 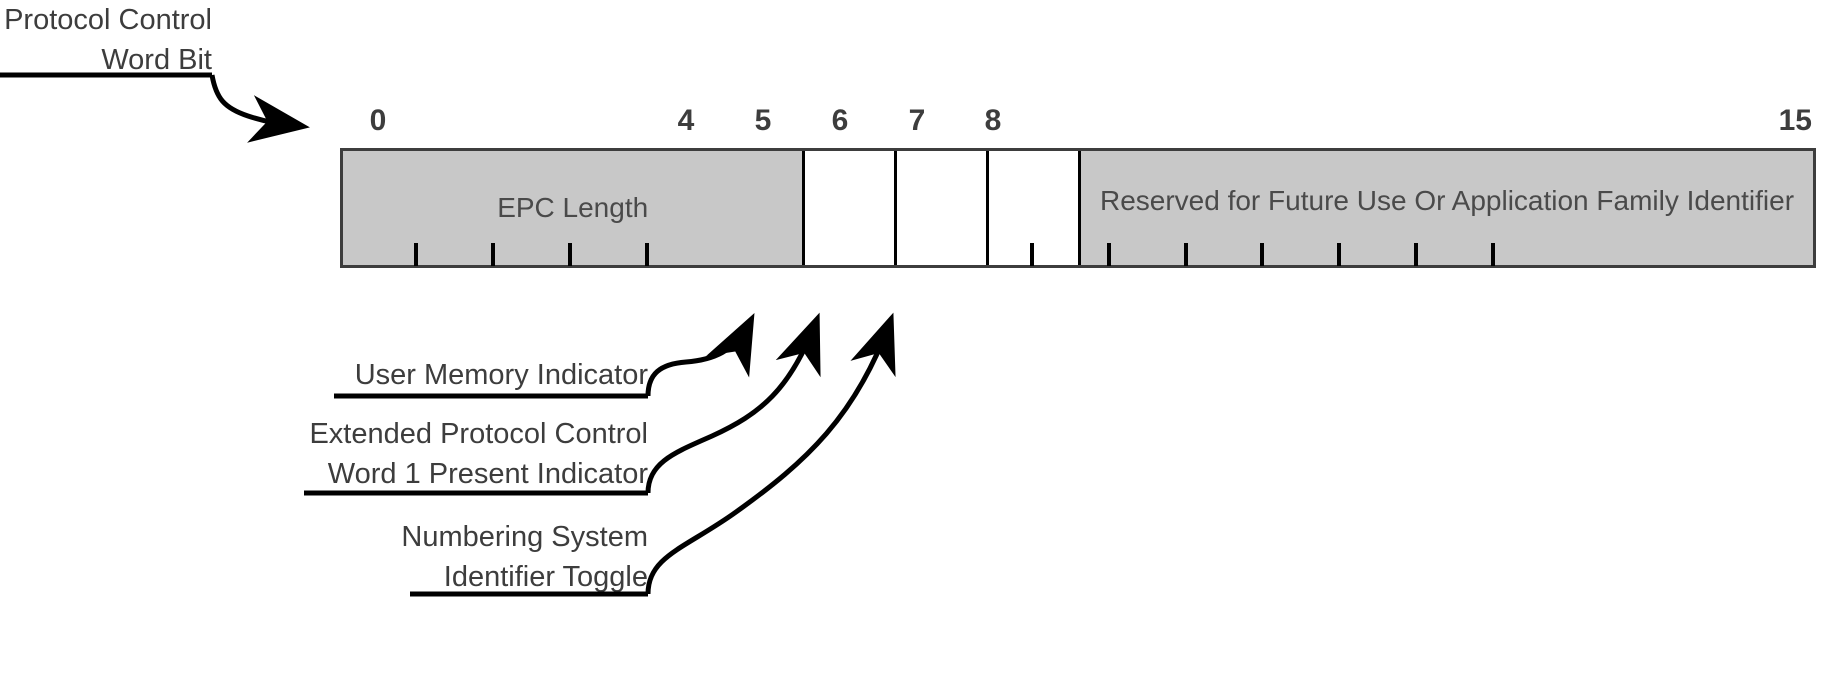 What do you see at coordinates (501, 375) in the screenshot?
I see `callout-user-memory-indicator: User Memory Indicator` at bounding box center [501, 375].